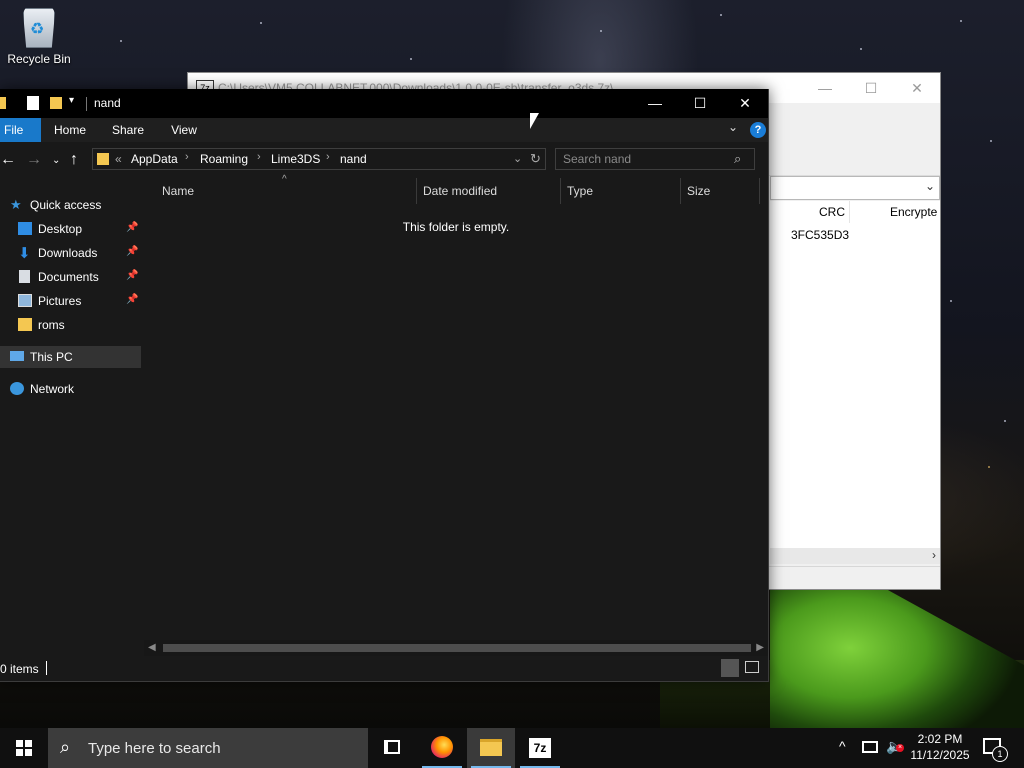 This screenshot has height=768, width=1024. Describe the element at coordinates (934, 555) in the screenshot. I see `scroll-right-icon: ›` at that location.